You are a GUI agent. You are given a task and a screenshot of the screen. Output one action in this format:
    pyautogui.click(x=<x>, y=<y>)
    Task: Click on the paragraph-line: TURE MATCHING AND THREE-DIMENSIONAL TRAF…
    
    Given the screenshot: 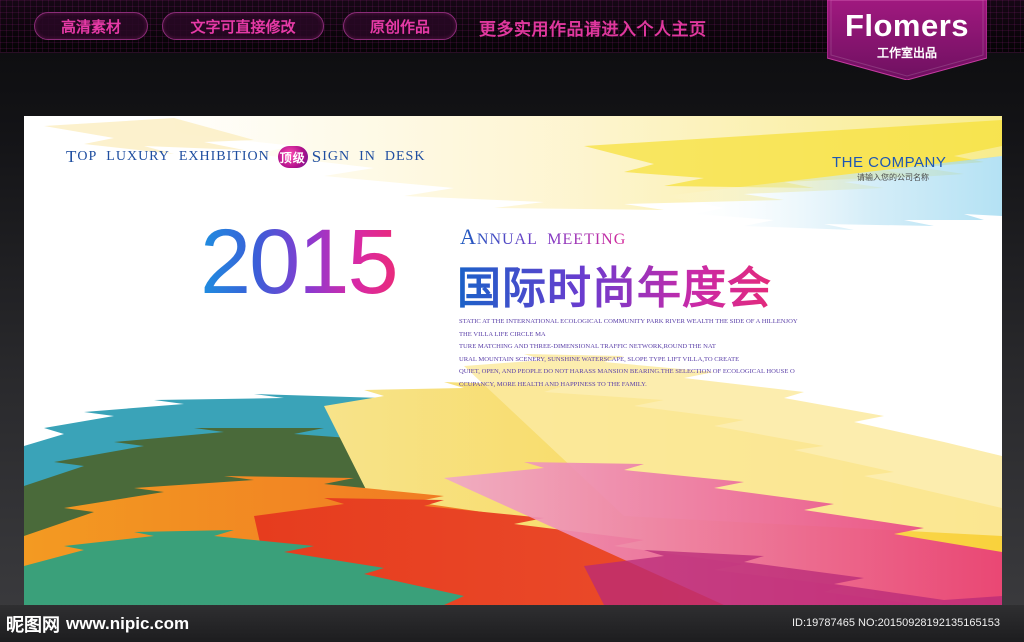 What is the action you would take?
    pyautogui.click(x=587, y=347)
    